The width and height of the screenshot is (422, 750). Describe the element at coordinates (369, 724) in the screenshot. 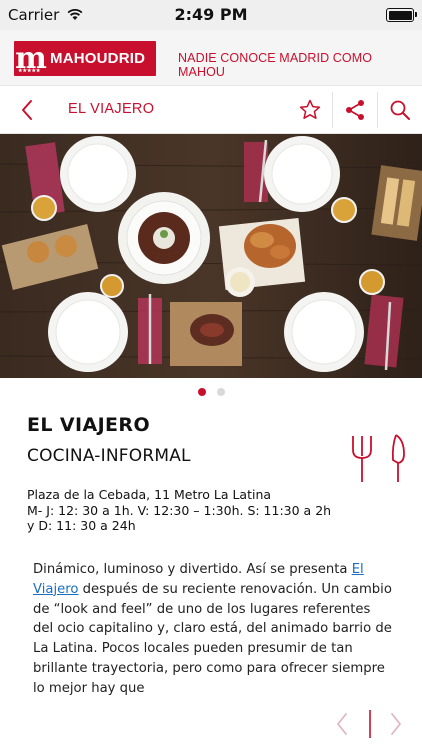

I see `article-pager` at that location.